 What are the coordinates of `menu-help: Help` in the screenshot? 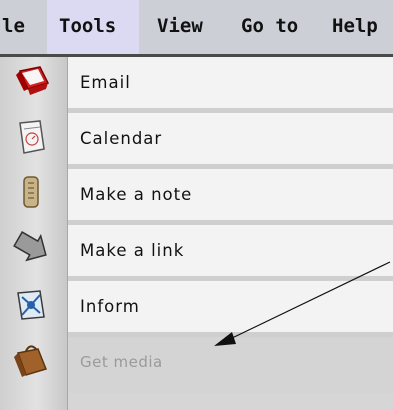 It's located at (355, 27).